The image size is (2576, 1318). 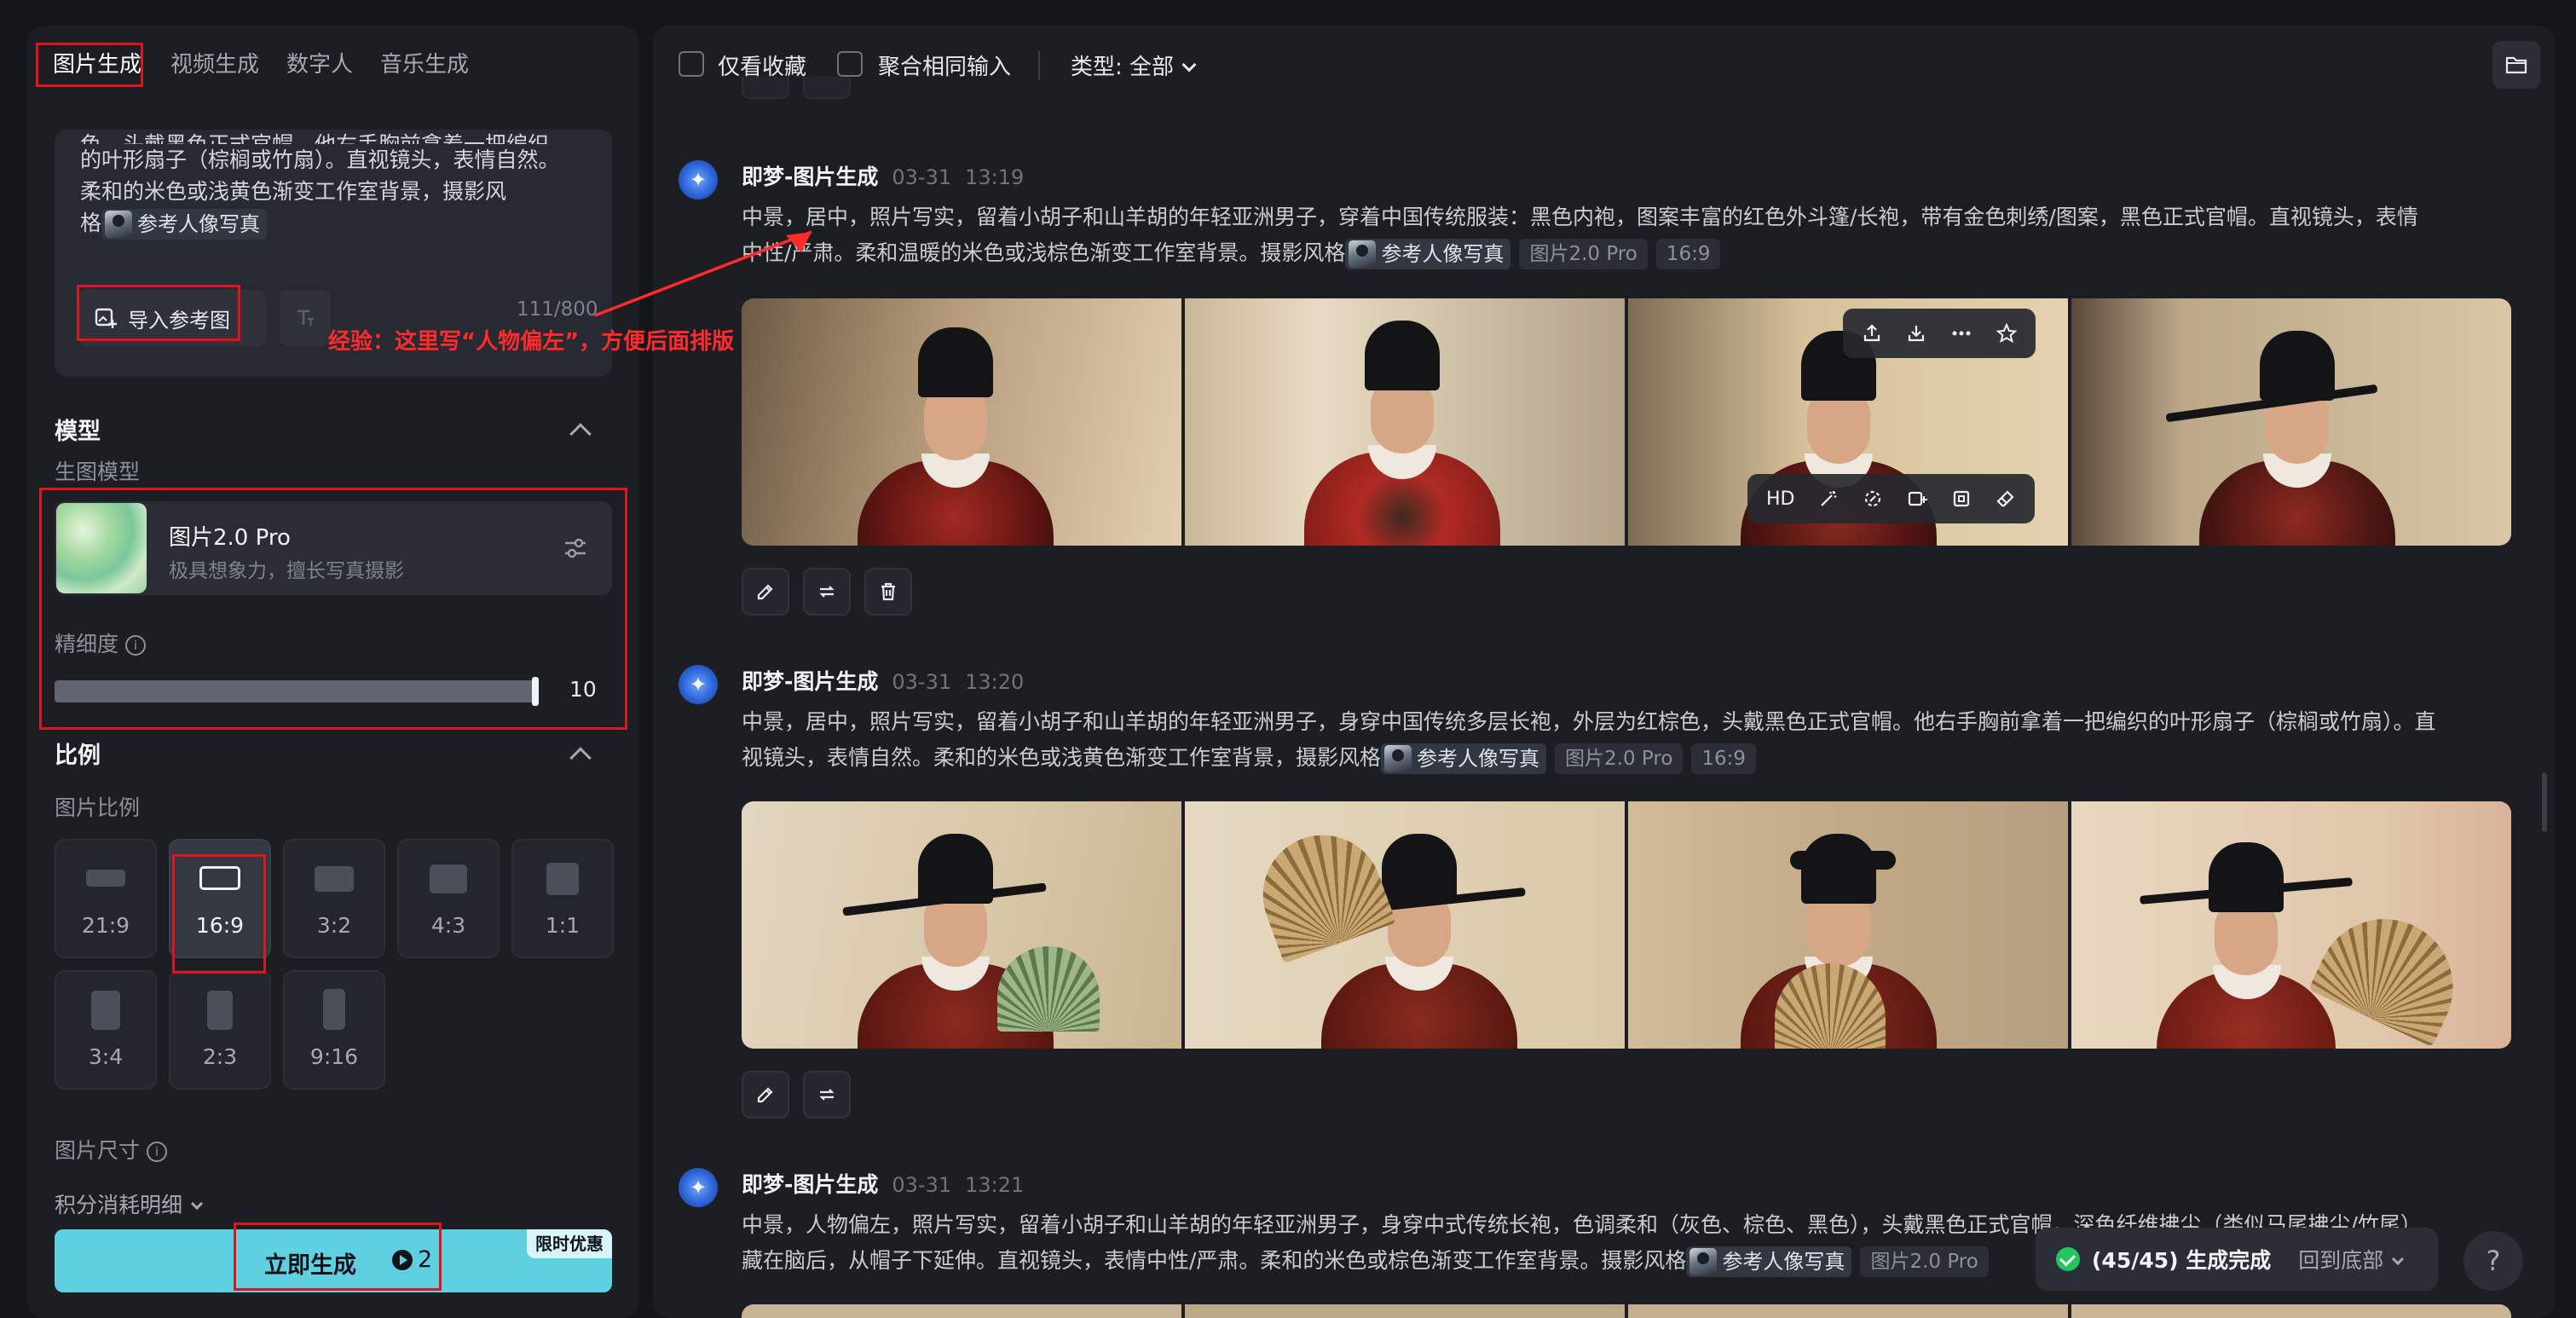 I want to click on merge-same-label: 聚合相同输入, so click(x=944, y=65).